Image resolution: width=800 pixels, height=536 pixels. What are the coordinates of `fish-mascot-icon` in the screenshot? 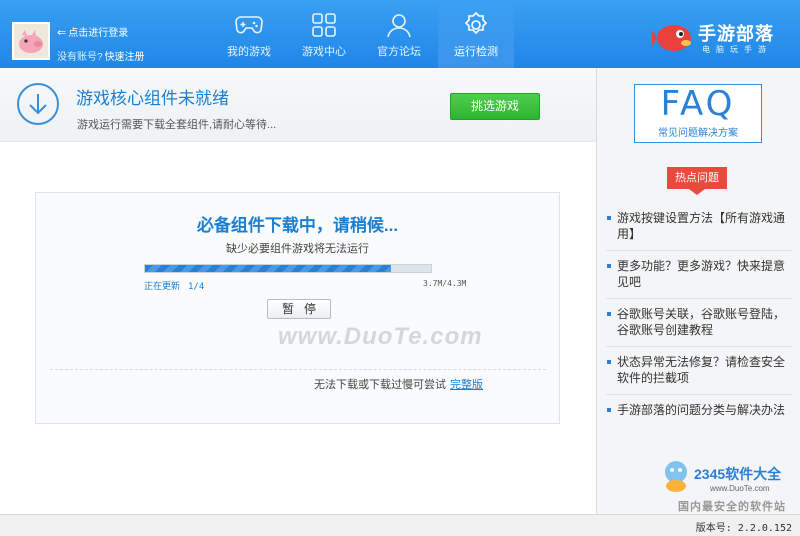 It's located at (671, 38).